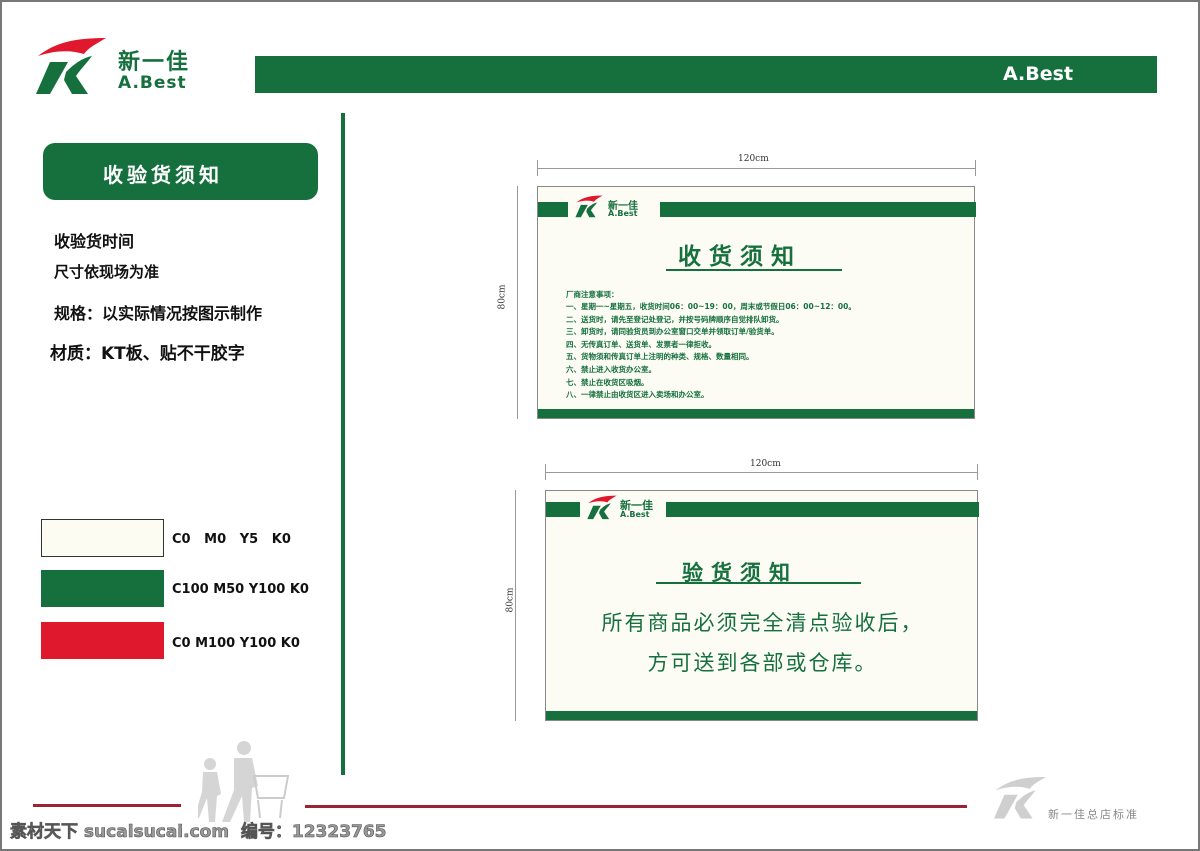 This screenshot has height=851, width=1200. Describe the element at coordinates (158, 313) in the screenshot. I see `spec-format: 规格：以实际情况按图示制作` at that location.